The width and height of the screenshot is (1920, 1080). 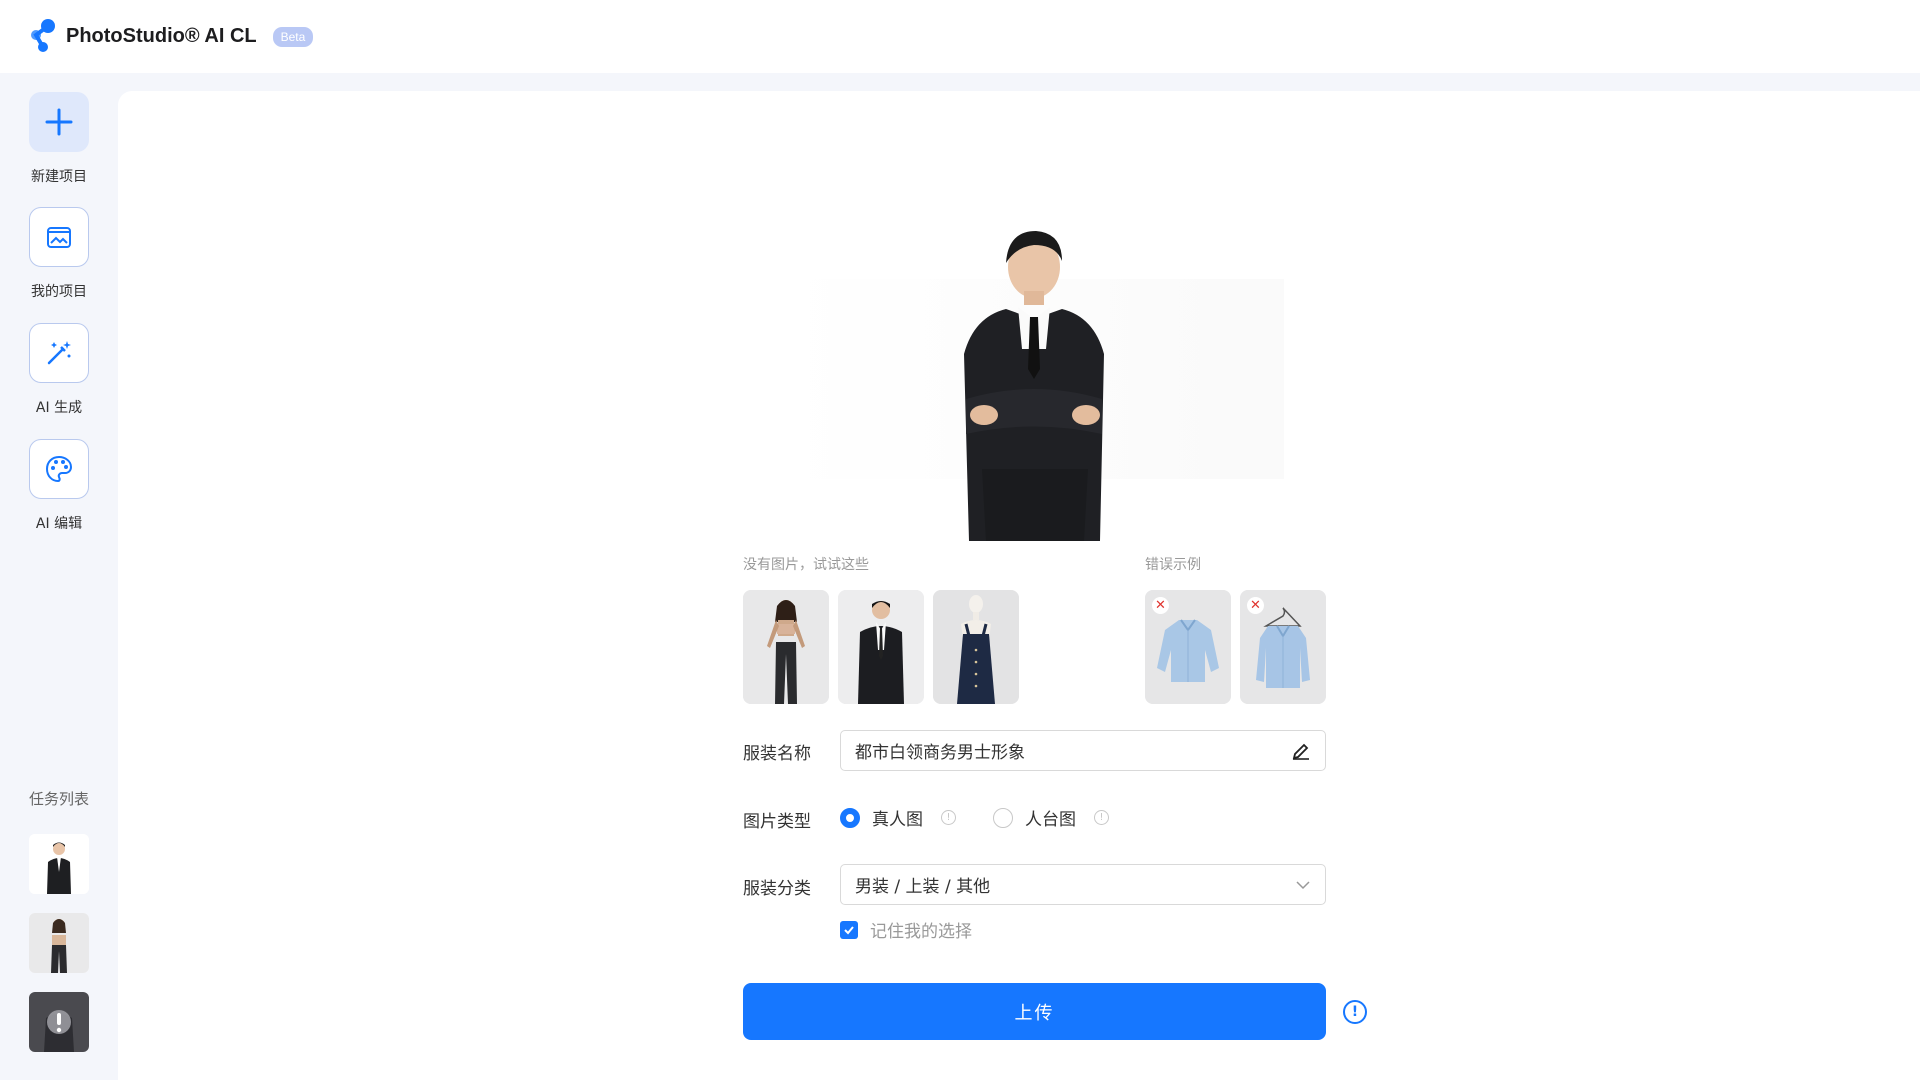 I want to click on app-title: PhotoStudio® AI CL, so click(x=161, y=36).